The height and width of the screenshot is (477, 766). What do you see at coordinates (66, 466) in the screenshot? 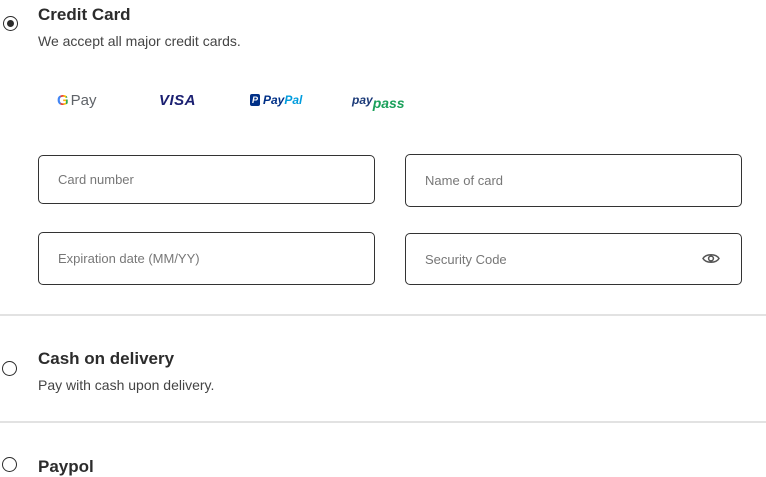
I see `paypal-option-title: Paypol` at bounding box center [66, 466].